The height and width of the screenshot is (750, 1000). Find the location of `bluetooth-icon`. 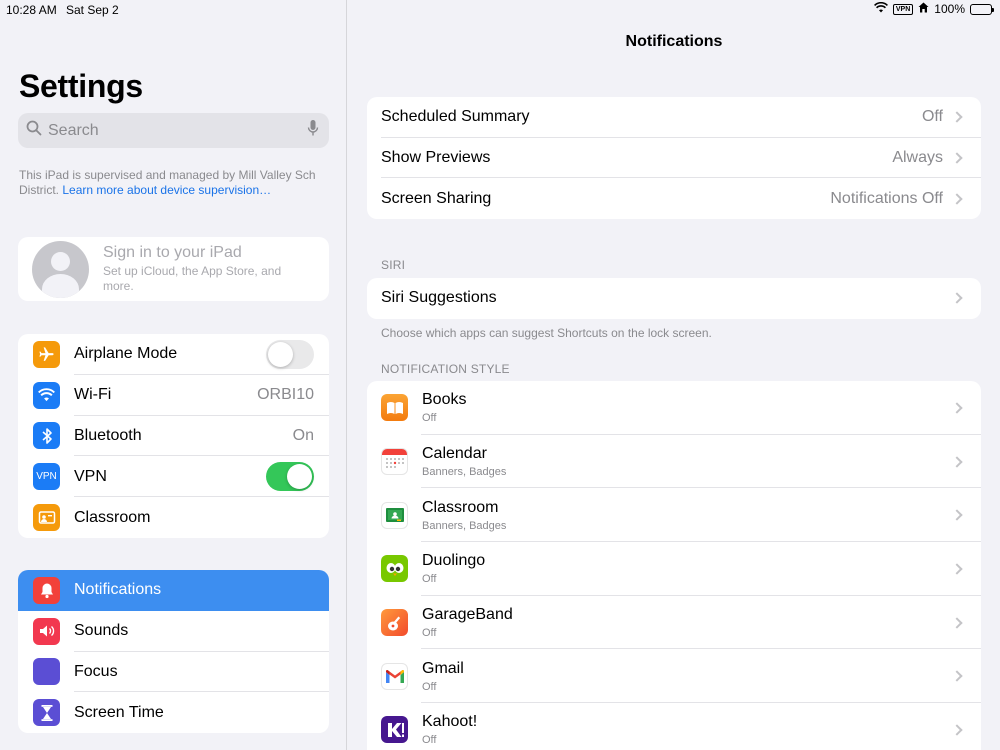

bluetooth-icon is located at coordinates (46, 436).